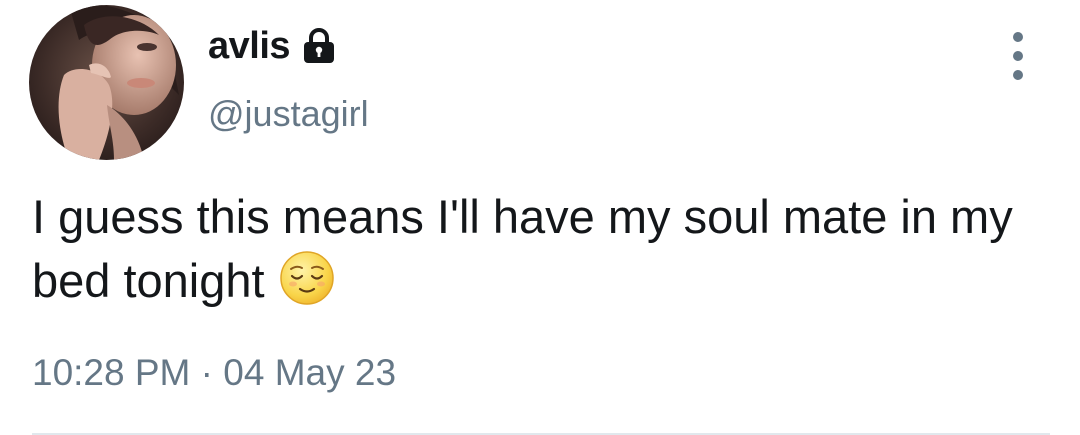 The image size is (1080, 435). What do you see at coordinates (106, 82) in the screenshot?
I see `avatar` at bounding box center [106, 82].